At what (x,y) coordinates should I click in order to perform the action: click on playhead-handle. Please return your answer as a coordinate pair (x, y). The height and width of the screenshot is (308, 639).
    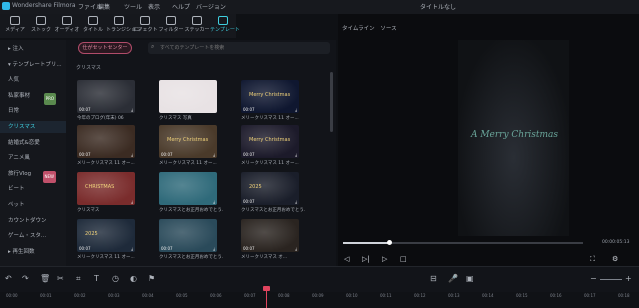
    Looking at the image, I should click on (266, 288).